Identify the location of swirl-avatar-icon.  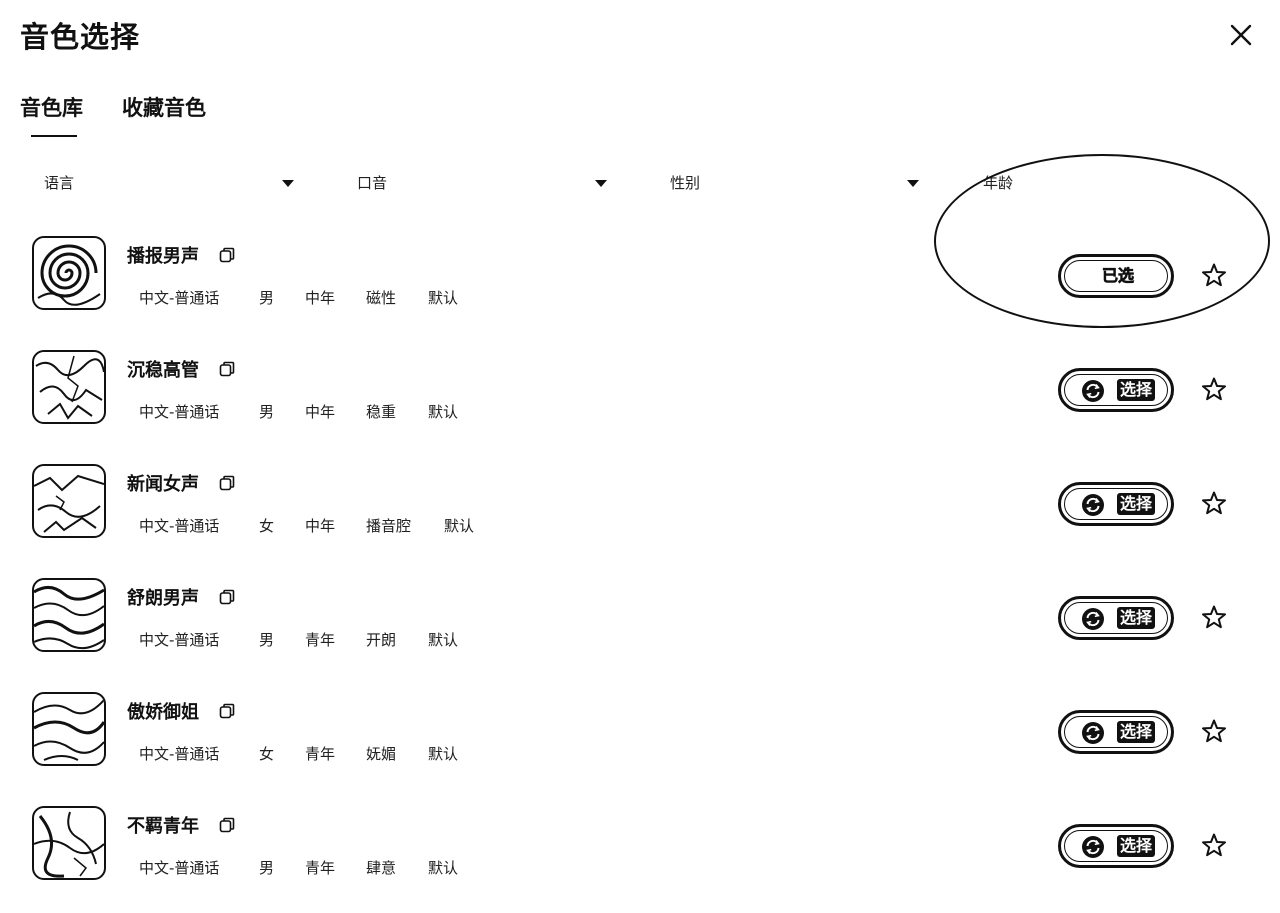
(69, 273).